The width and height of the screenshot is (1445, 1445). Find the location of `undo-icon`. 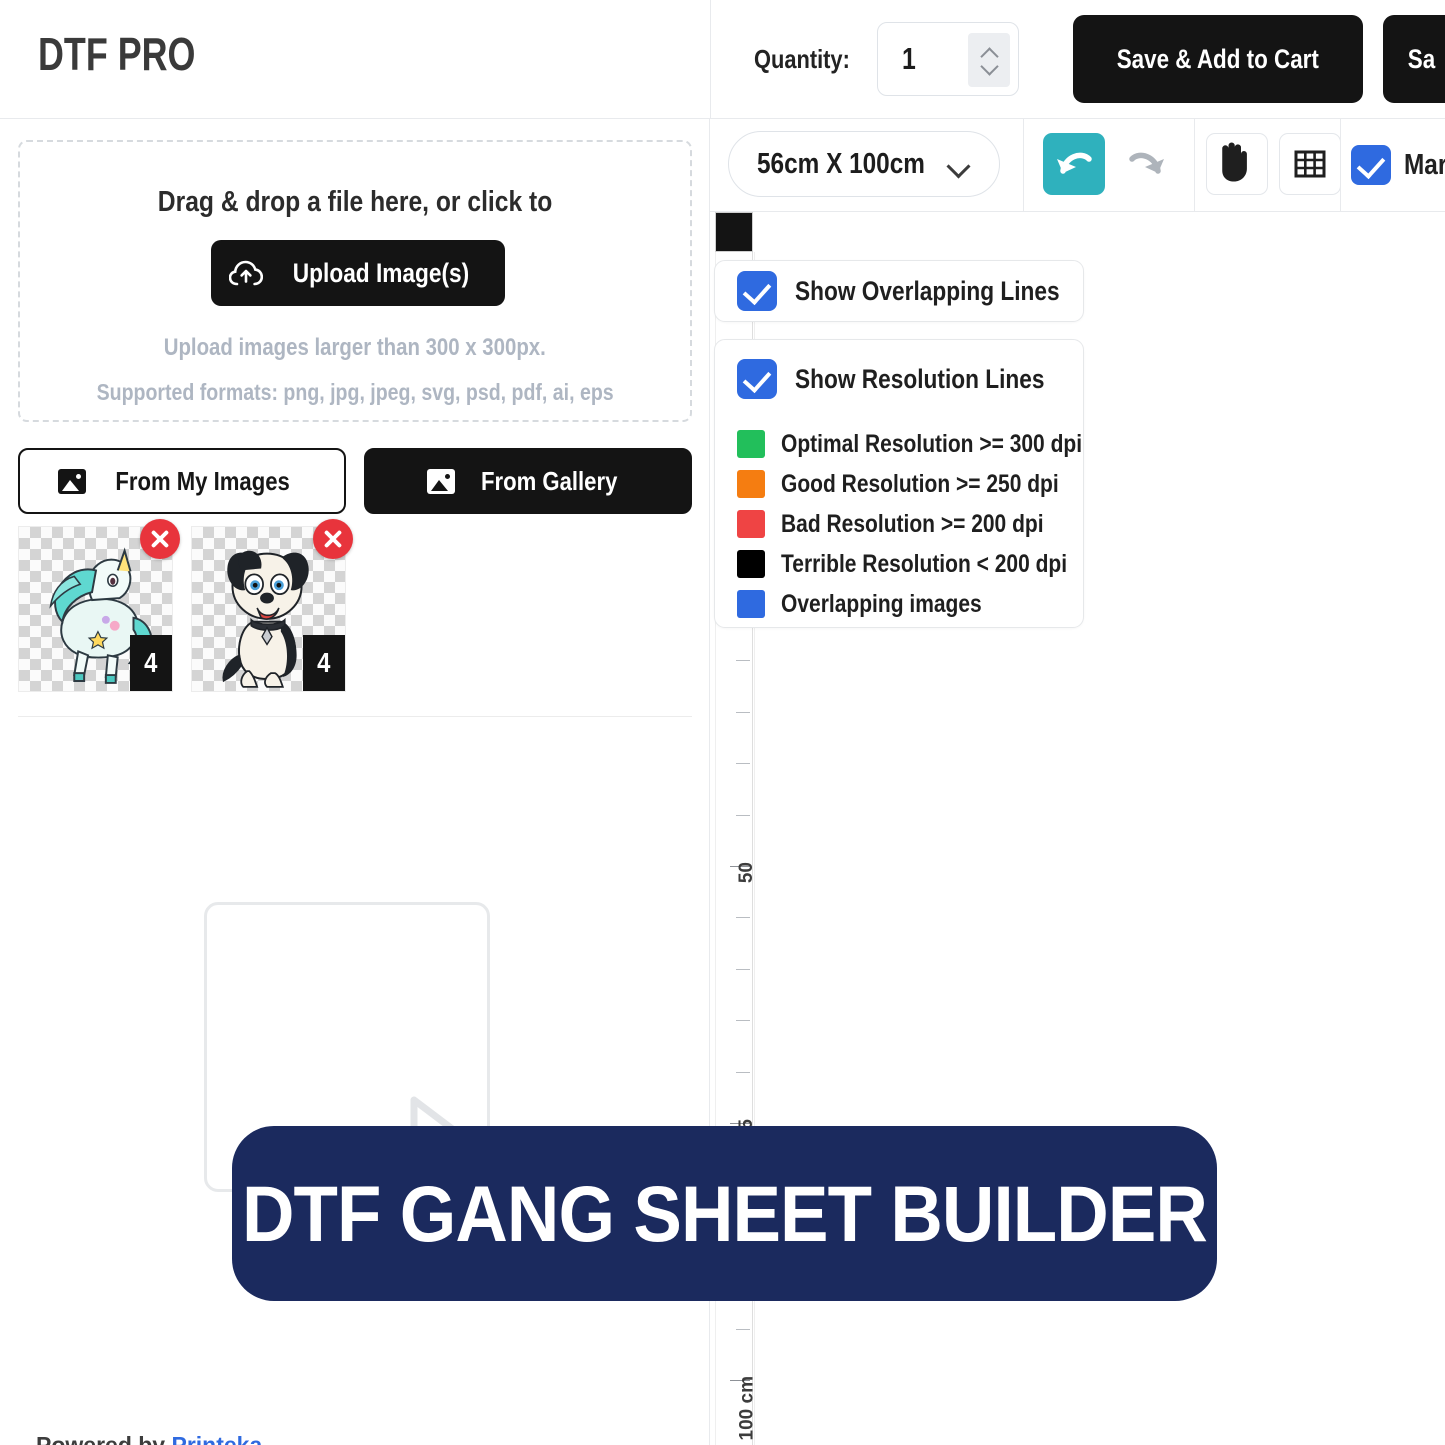

undo-icon is located at coordinates (1074, 163).